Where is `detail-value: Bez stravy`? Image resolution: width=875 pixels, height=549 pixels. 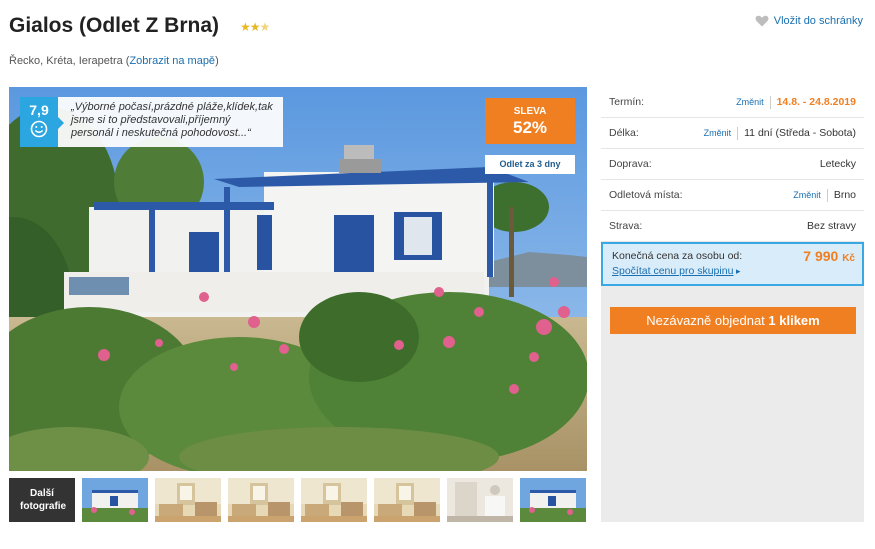
detail-value: Bez stravy is located at coordinates (831, 226).